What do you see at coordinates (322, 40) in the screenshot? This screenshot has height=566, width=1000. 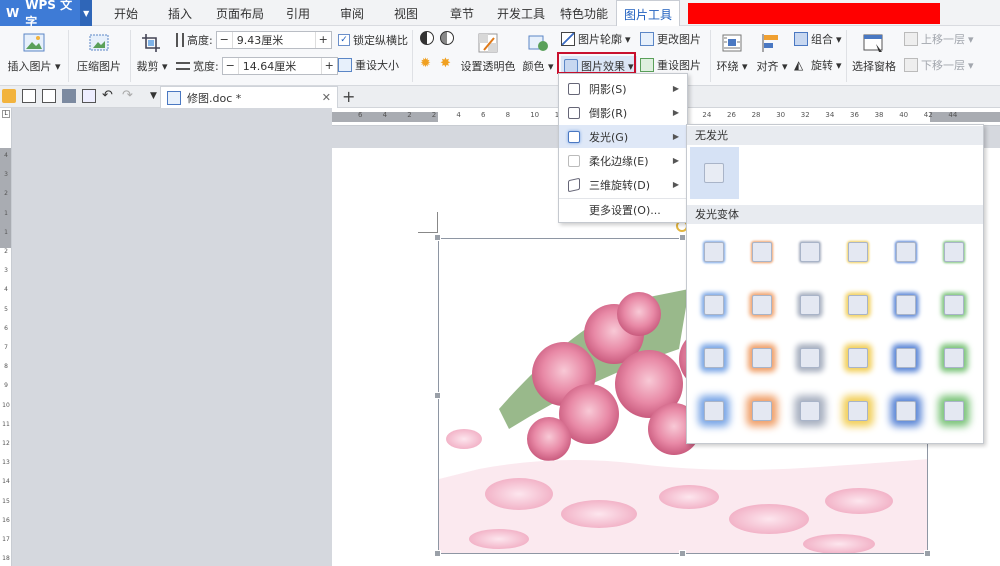 I see `height-increase-button: +` at bounding box center [322, 40].